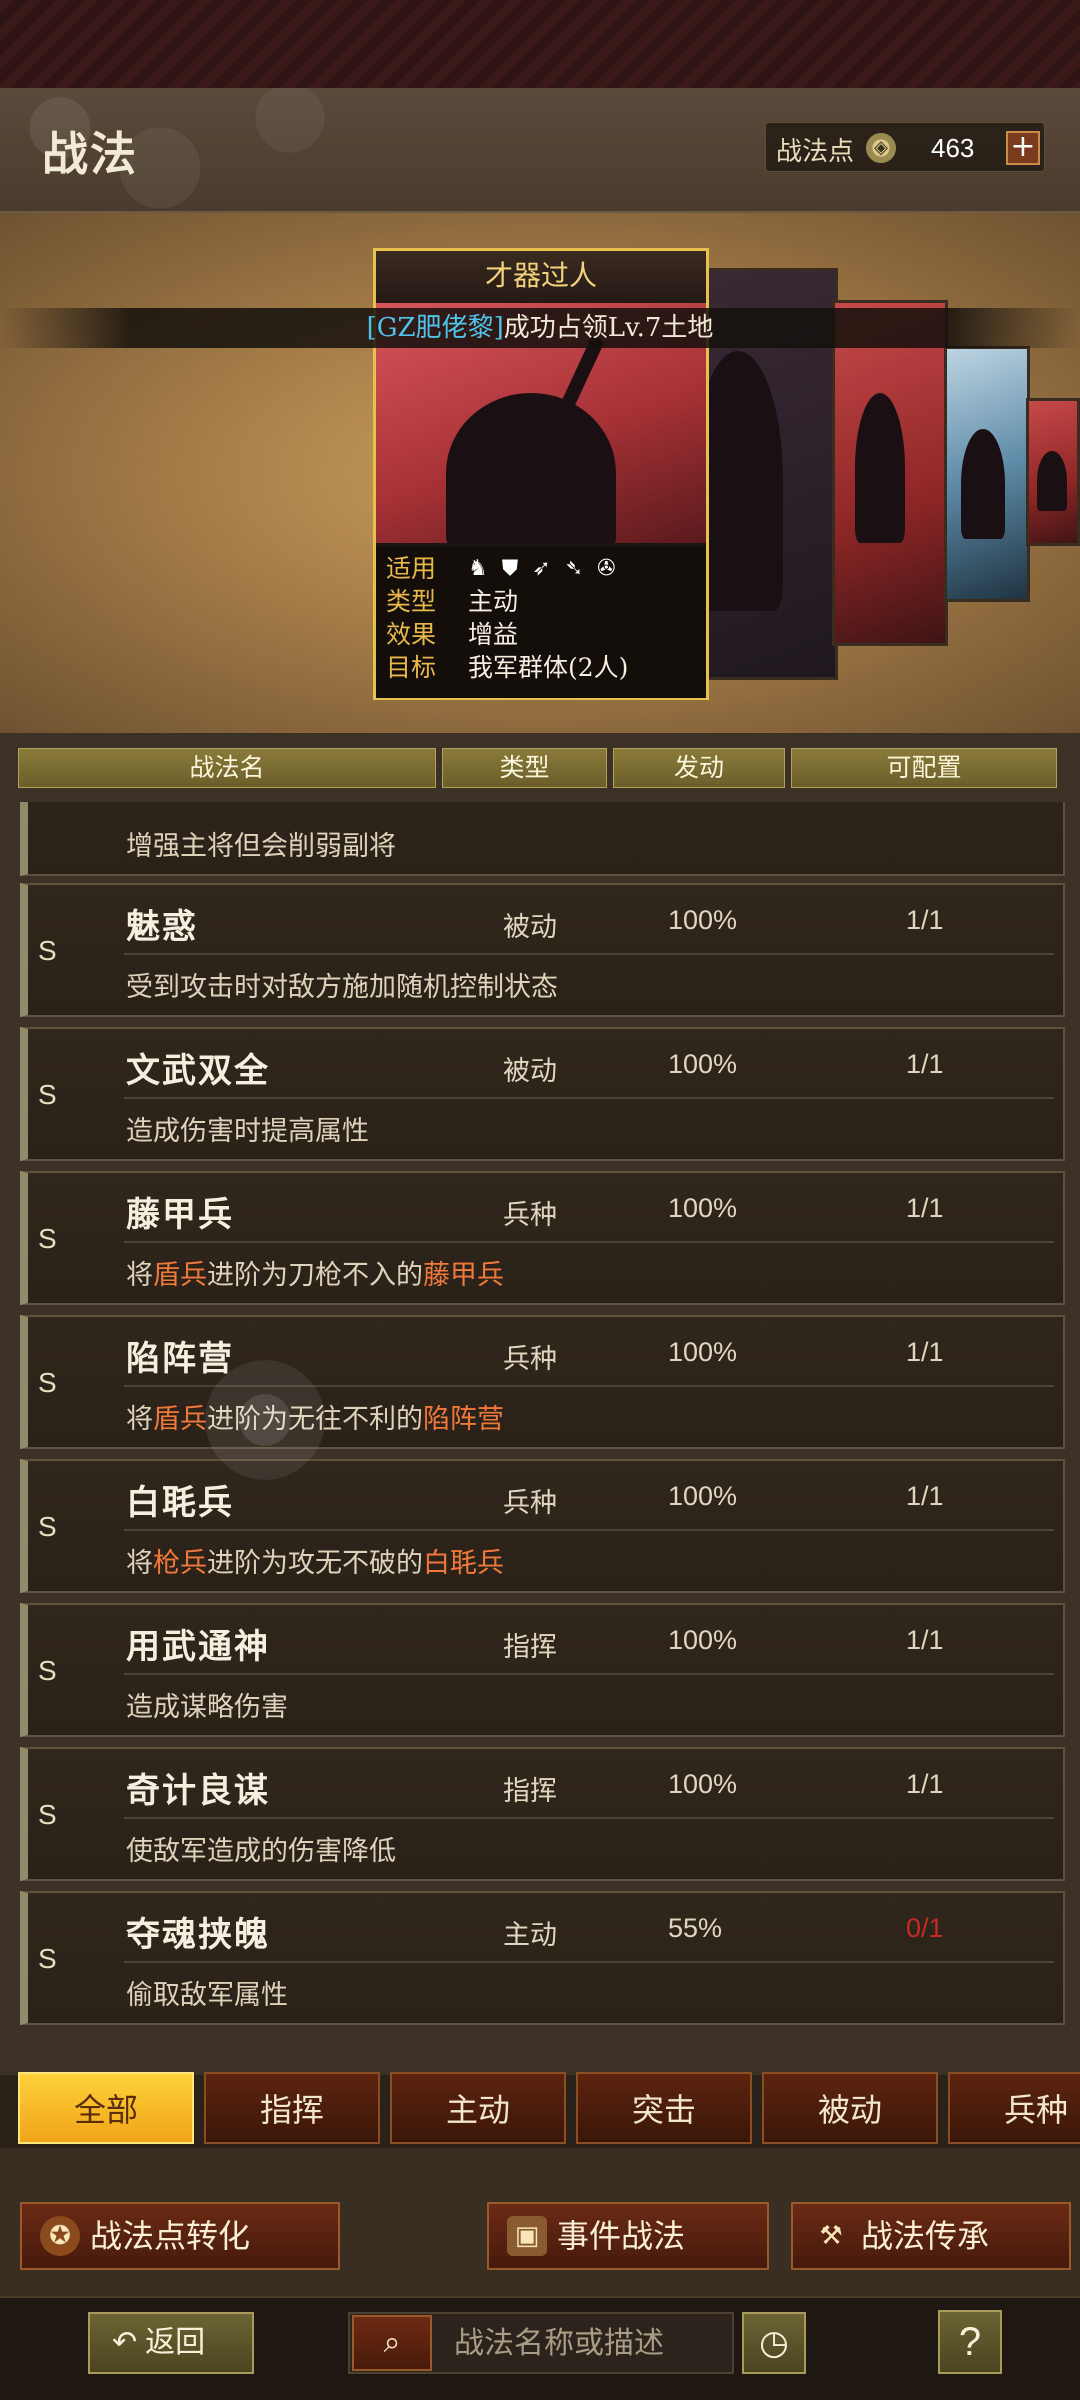 This screenshot has height=2400, width=1080. I want to click on tactic-desc: 使敌军造成的伤害降低, so click(261, 1848).